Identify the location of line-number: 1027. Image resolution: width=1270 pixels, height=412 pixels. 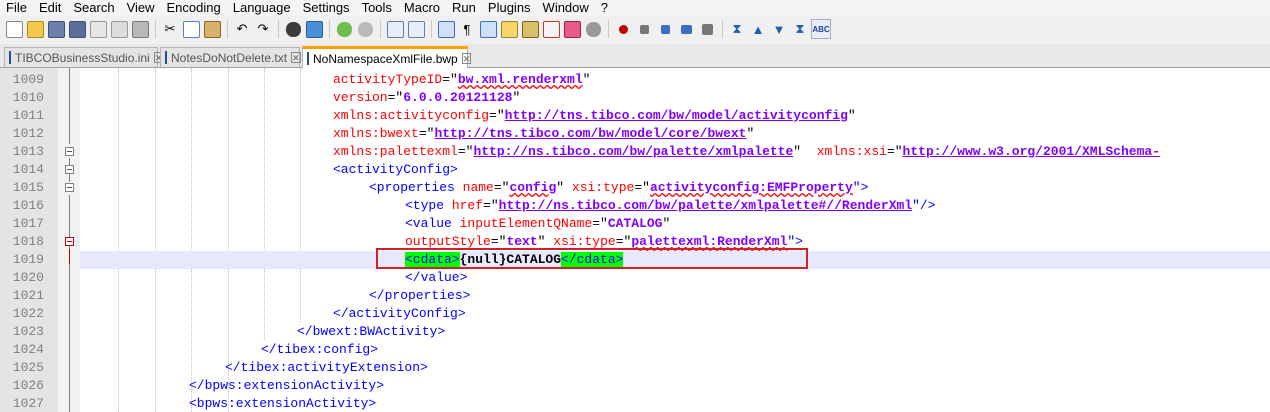
(28, 403).